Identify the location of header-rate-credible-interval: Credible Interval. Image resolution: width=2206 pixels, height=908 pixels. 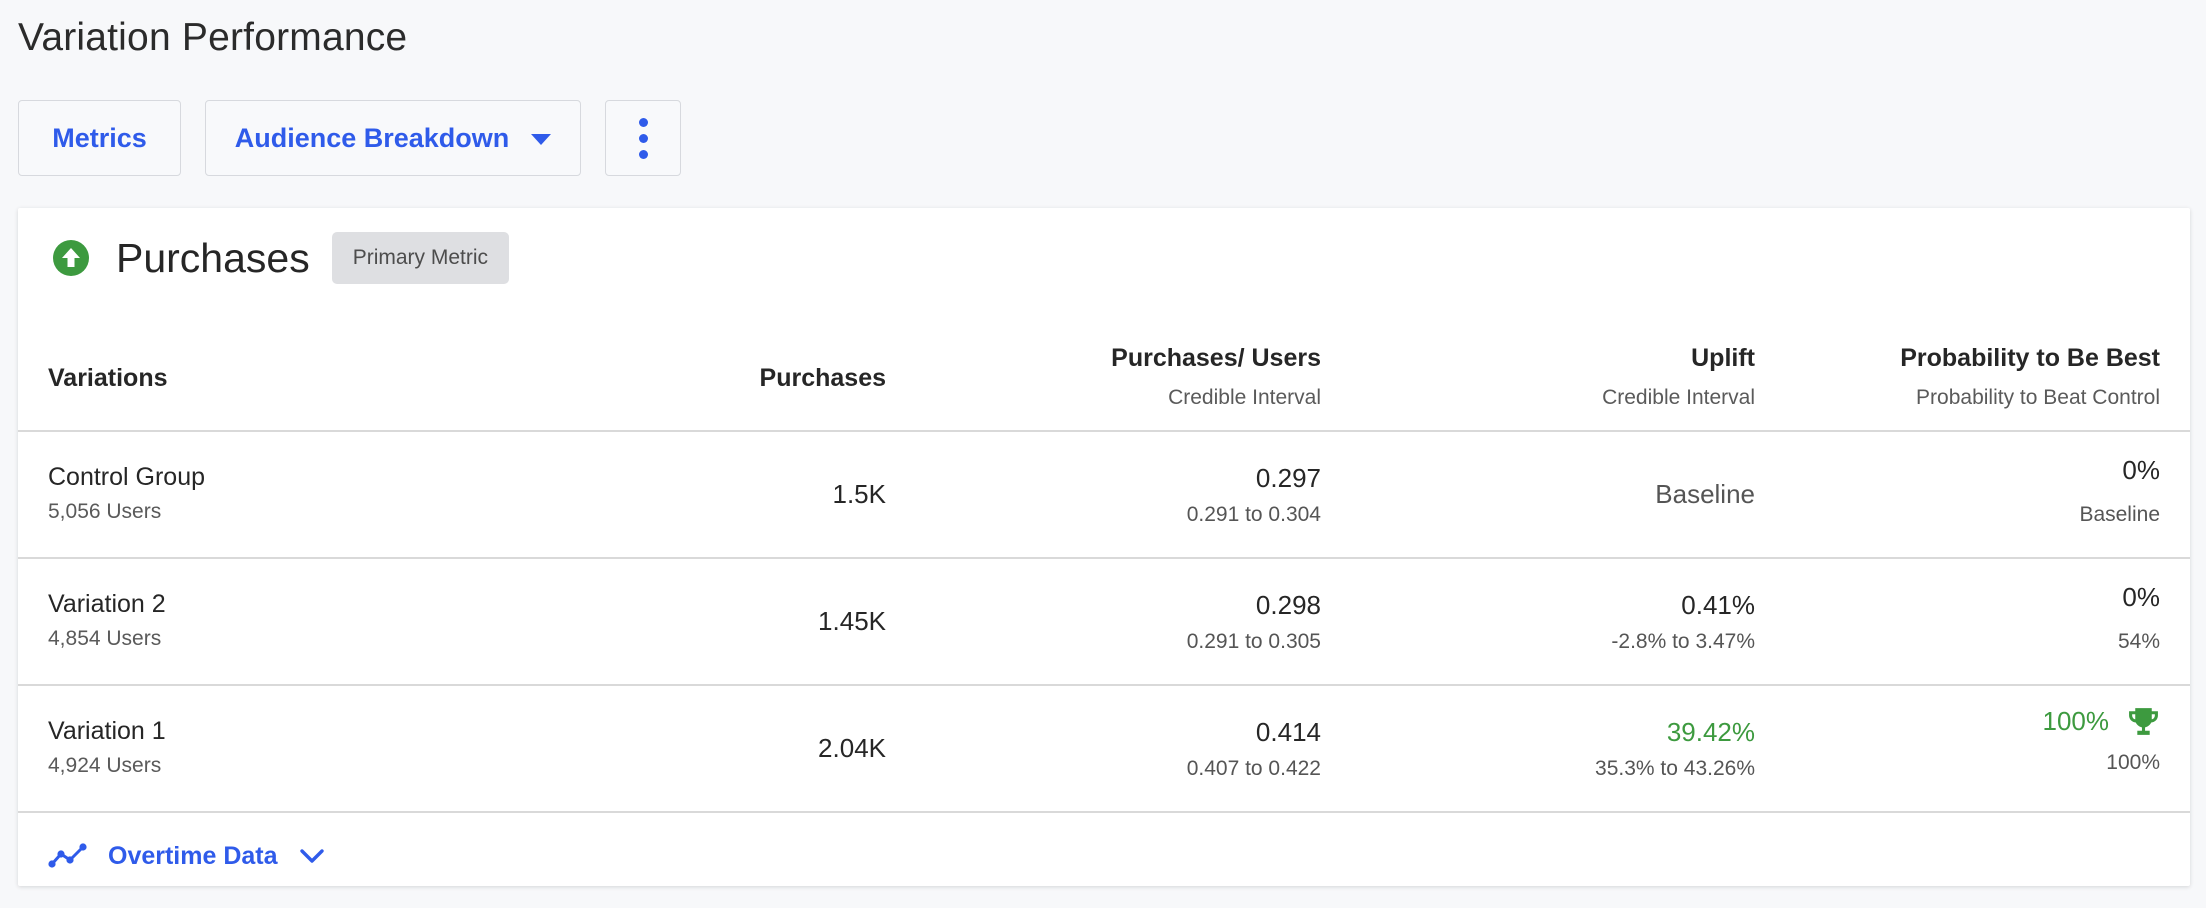
(1244, 397).